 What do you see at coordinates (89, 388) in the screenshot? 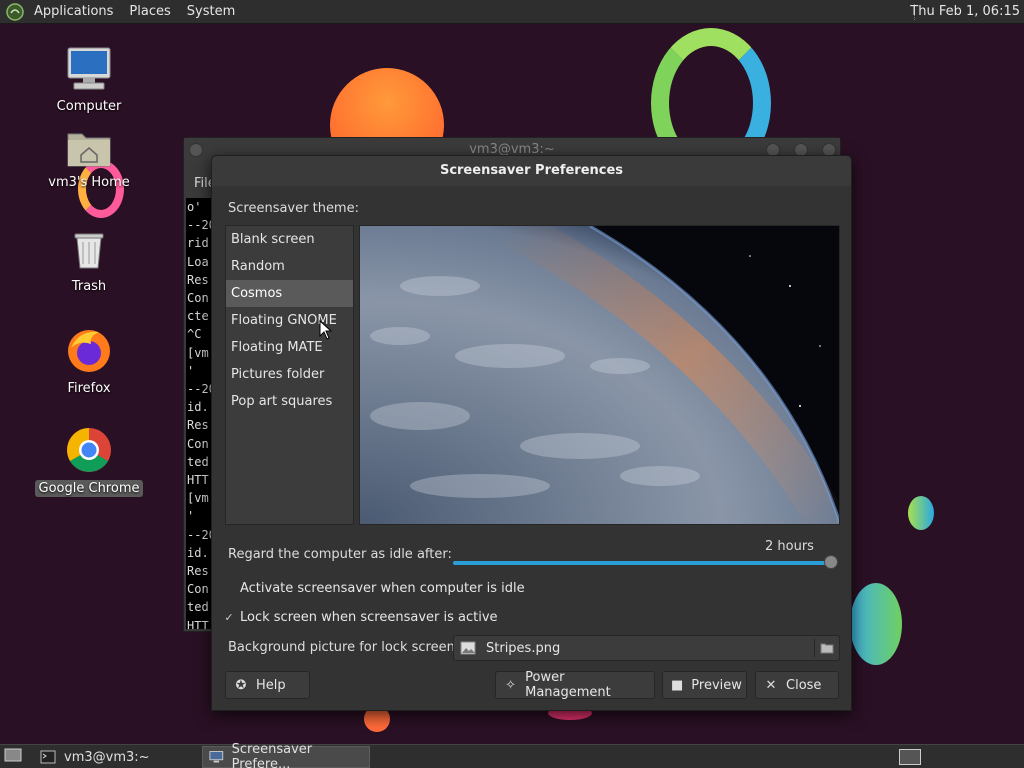
I see `desktop-icon-label: Firefox` at bounding box center [89, 388].